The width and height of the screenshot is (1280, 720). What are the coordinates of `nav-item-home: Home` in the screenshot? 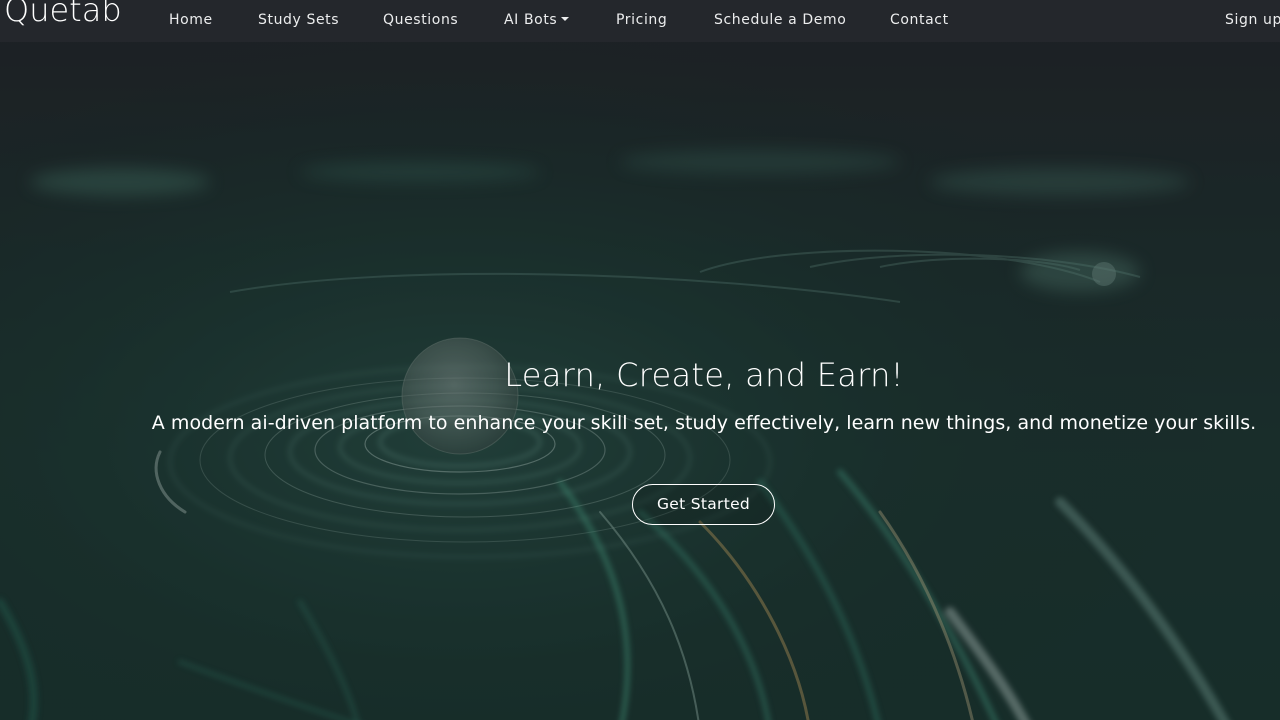 It's located at (191, 20).